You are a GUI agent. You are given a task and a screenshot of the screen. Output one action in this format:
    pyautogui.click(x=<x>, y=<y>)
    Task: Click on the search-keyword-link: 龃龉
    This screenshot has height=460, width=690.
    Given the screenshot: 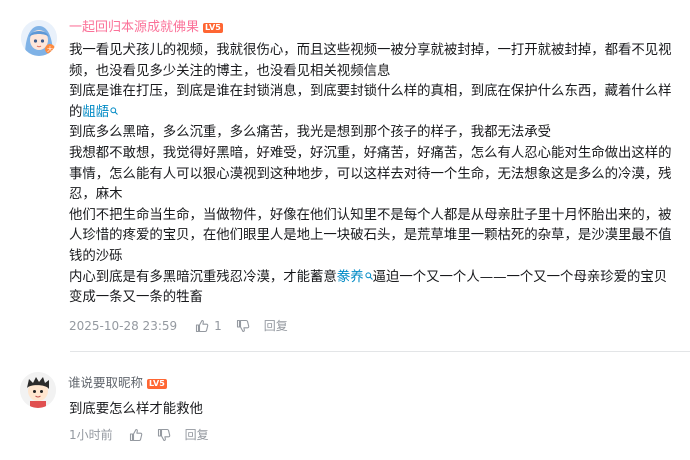 What is the action you would take?
    pyautogui.click(x=95, y=112)
    